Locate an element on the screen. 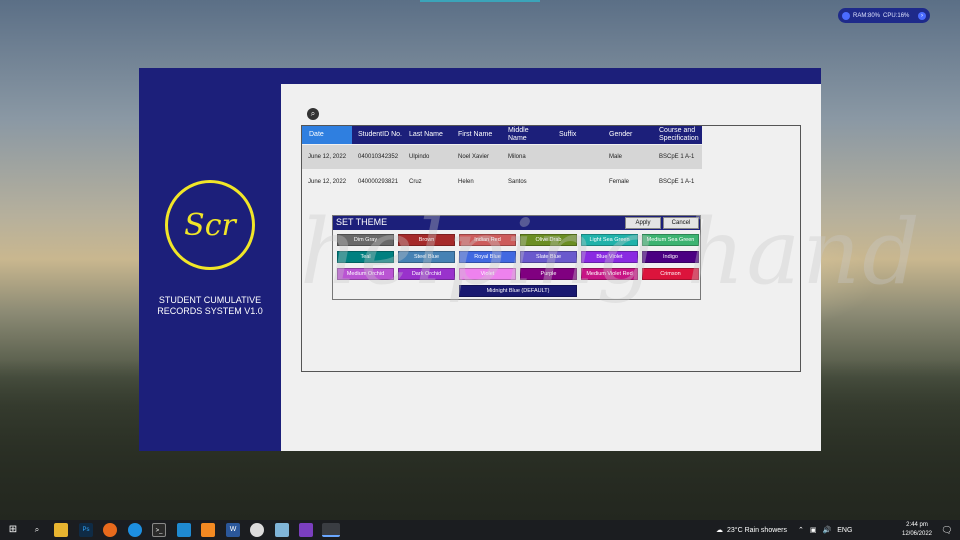  theme-swatch-brown: Brown is located at coordinates (426, 240).